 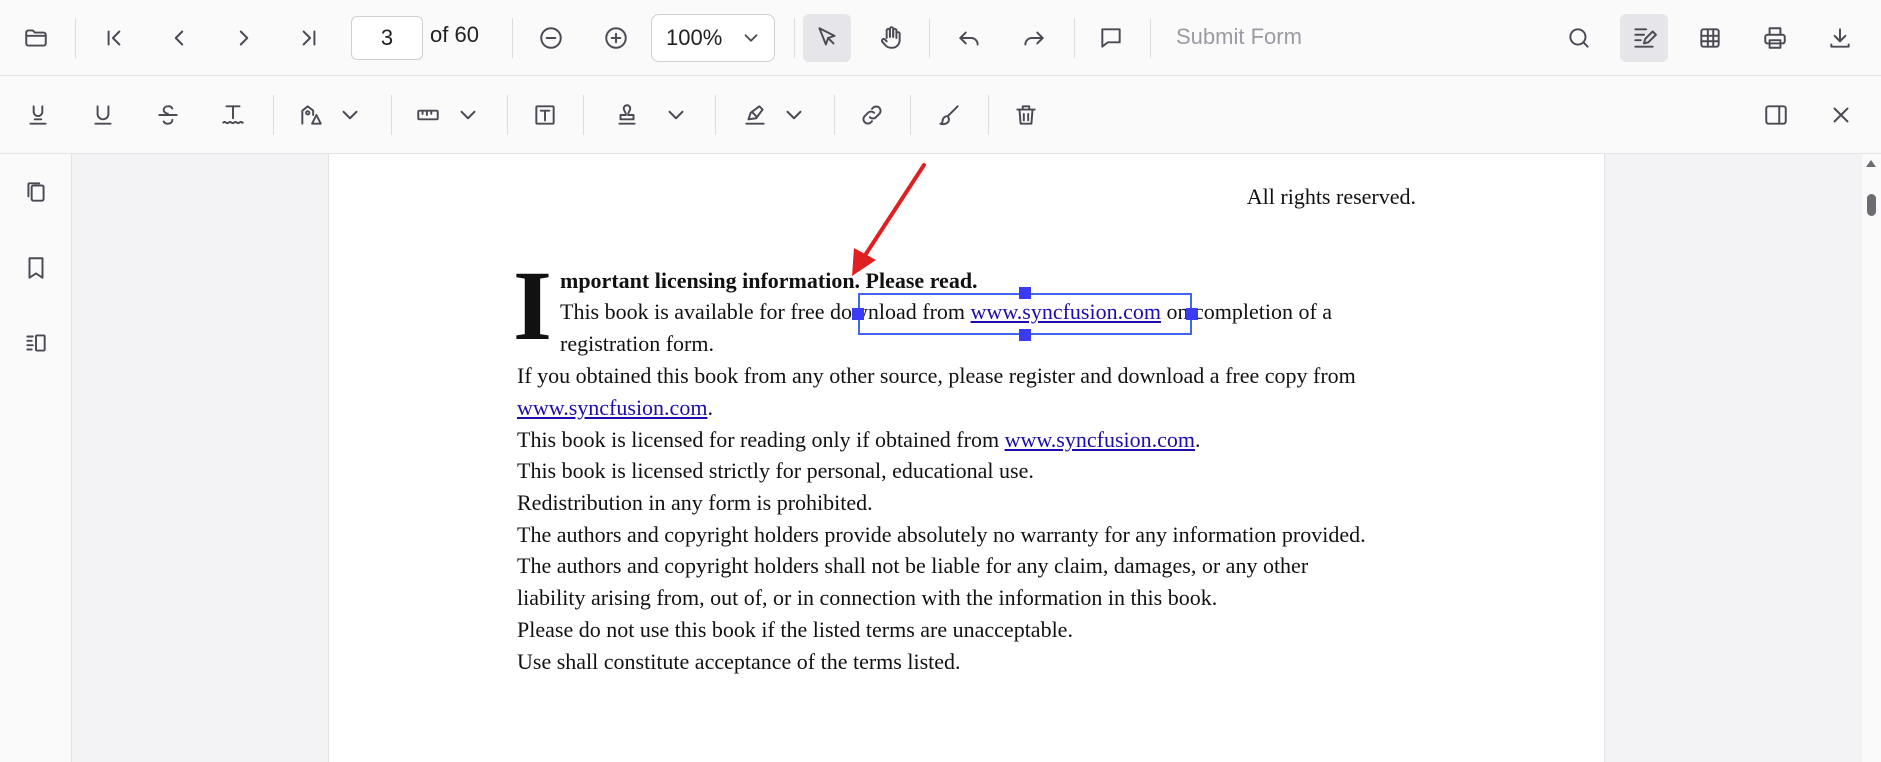 I want to click on last-page-button, so click(x=309, y=38).